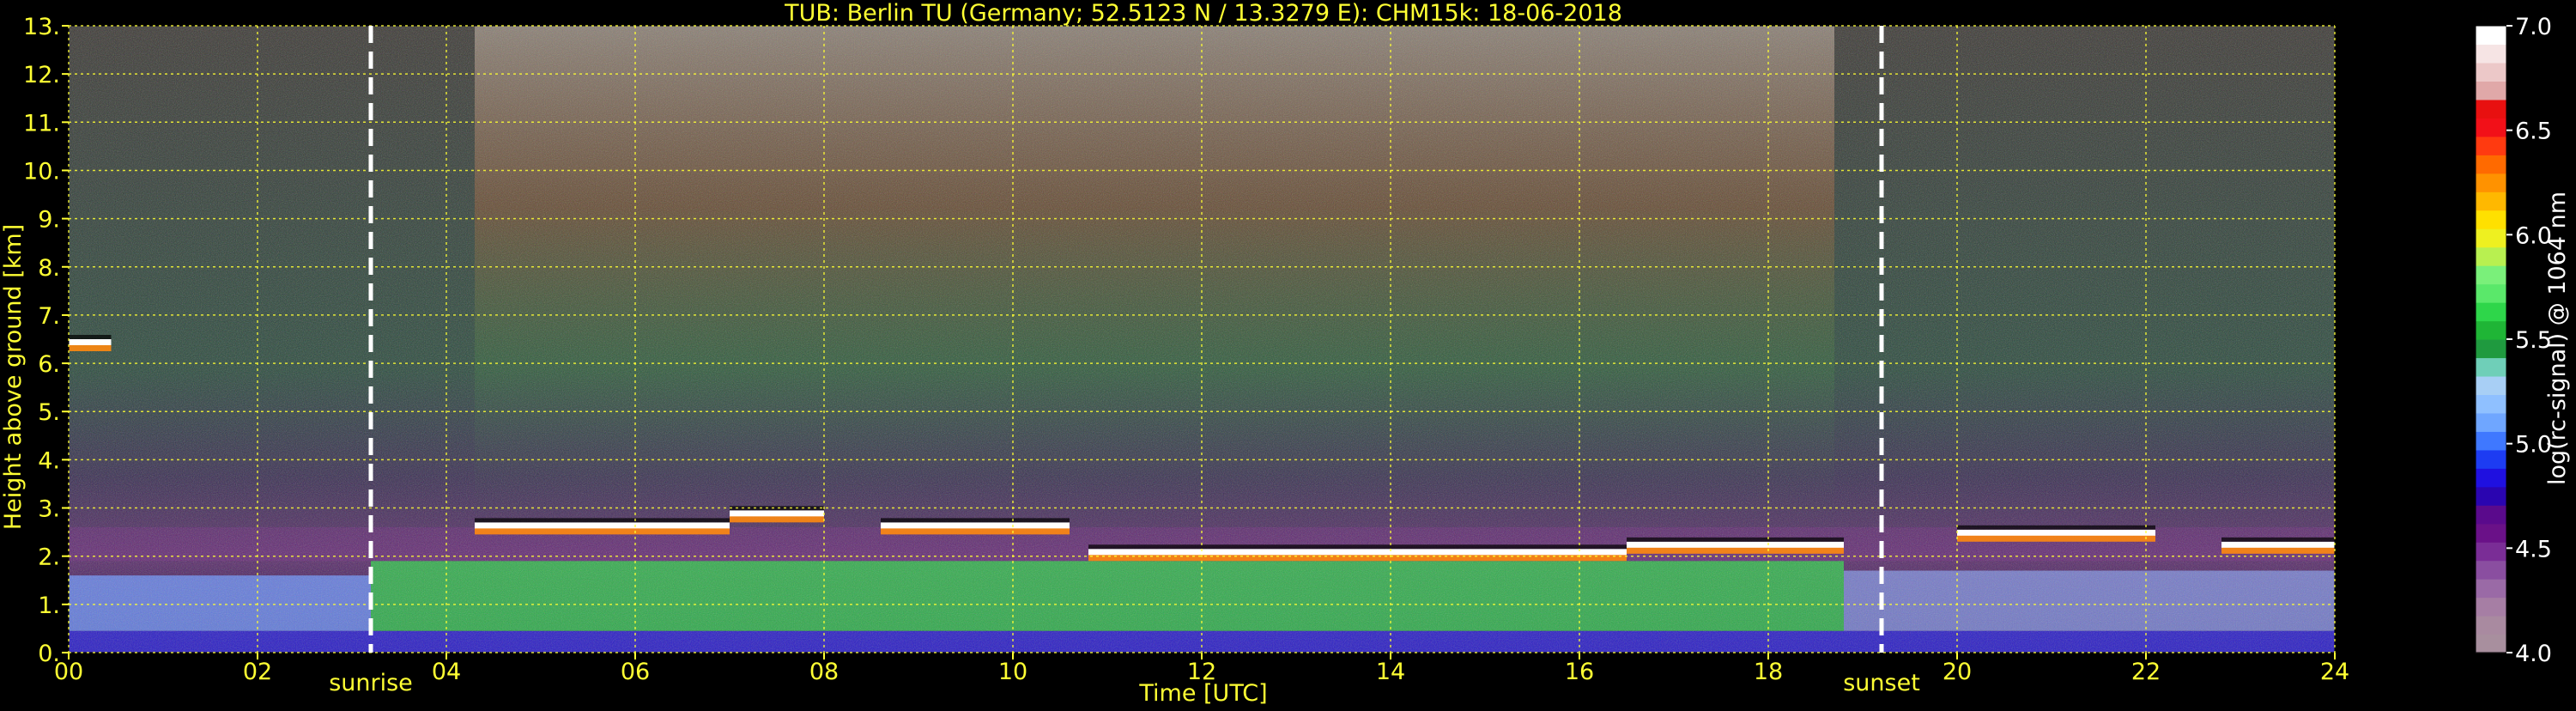 This screenshot has width=2576, height=711. I want to click on y-tick-label: 7., so click(49, 317).